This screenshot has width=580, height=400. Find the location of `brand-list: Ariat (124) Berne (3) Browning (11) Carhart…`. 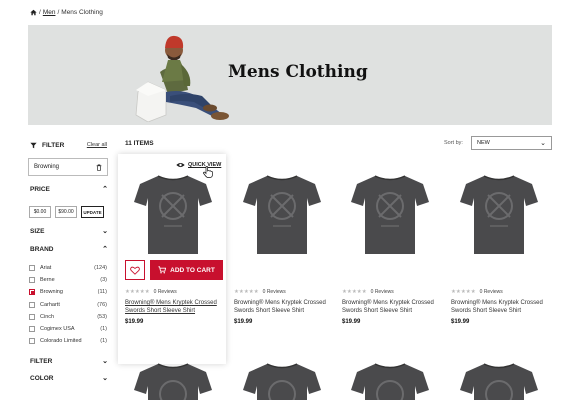

brand-list: Ariat (124) Berne (3) Browning (11) Carhart… is located at coordinates (68, 304).